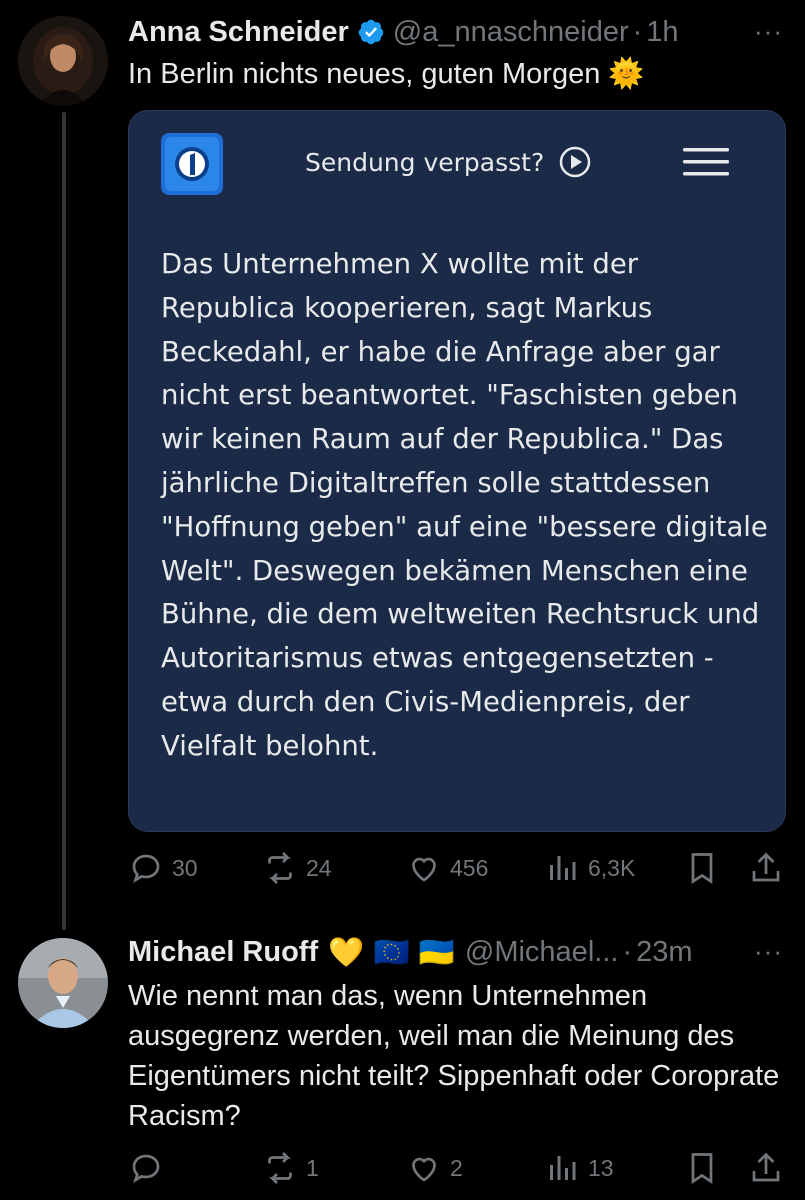 Image resolution: width=805 pixels, height=1200 pixels. Describe the element at coordinates (511, 32) in the screenshot. I see `author-handle: @a_nnaschneider` at that location.